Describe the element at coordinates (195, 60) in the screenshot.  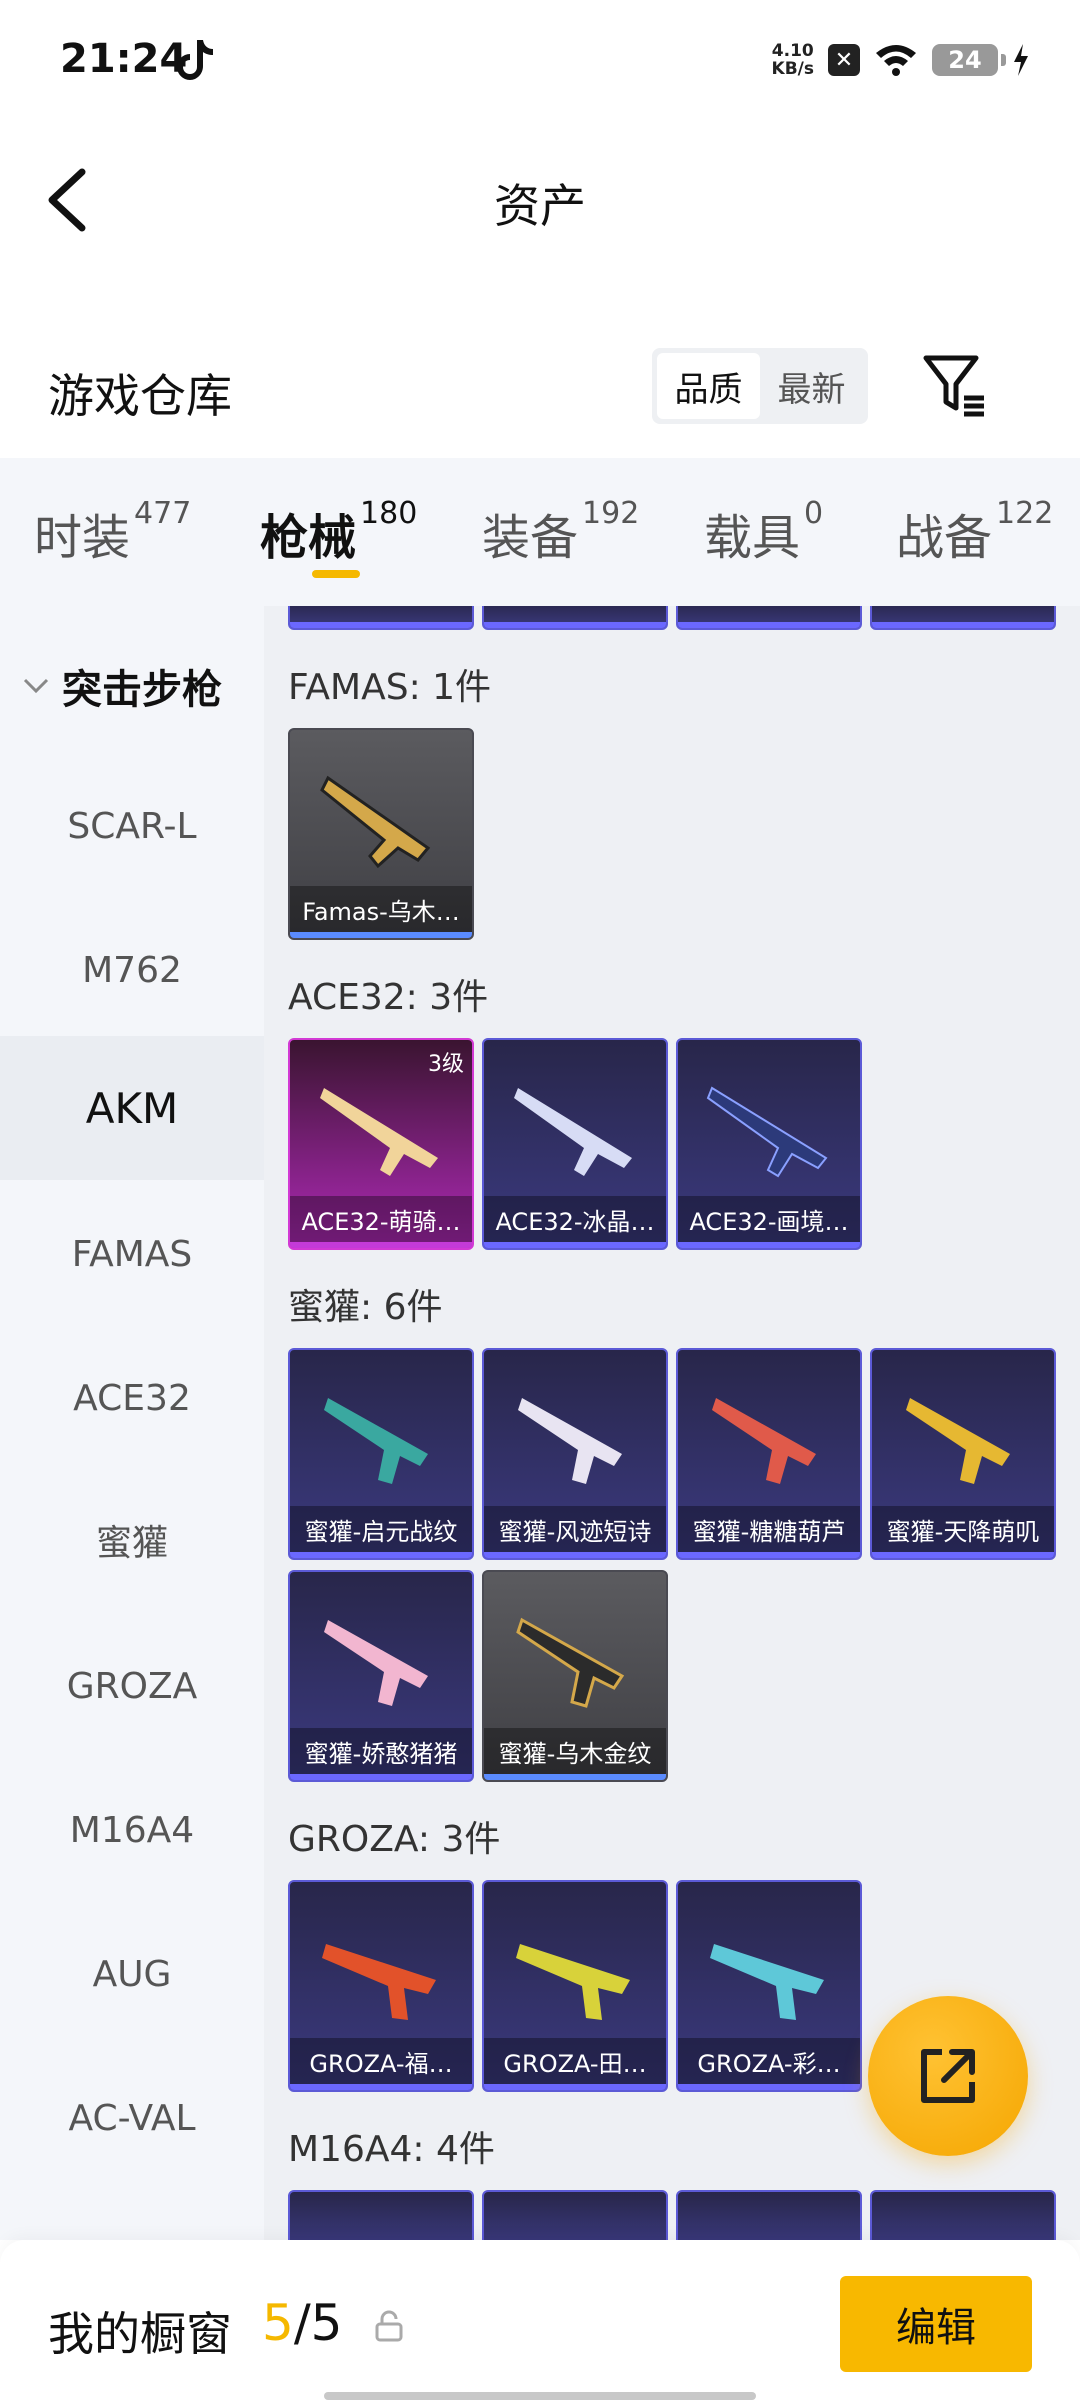
I see `tiktok-icon` at that location.